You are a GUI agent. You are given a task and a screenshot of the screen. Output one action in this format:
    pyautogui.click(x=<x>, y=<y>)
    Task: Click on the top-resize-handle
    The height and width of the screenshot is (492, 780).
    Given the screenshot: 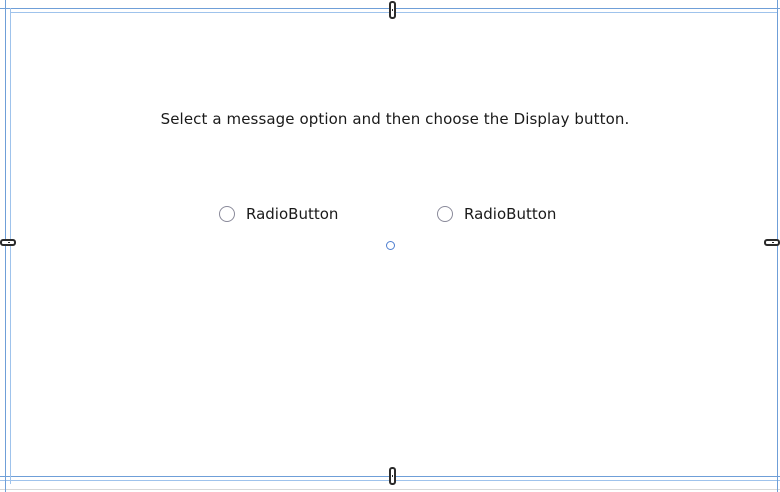 What is the action you would take?
    pyautogui.click(x=392, y=10)
    